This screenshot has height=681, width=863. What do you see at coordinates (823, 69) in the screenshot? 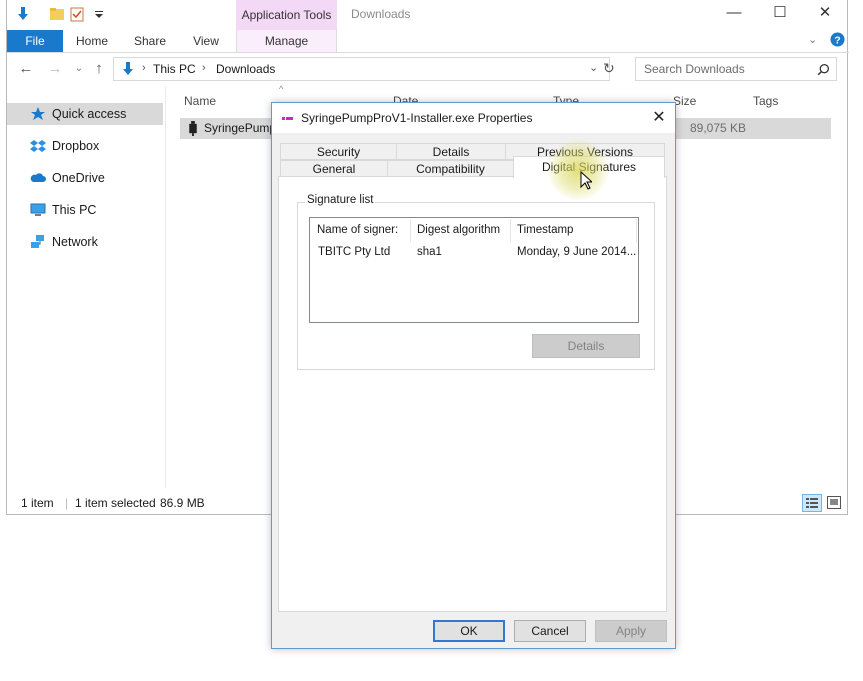
I see `search-icon` at bounding box center [823, 69].